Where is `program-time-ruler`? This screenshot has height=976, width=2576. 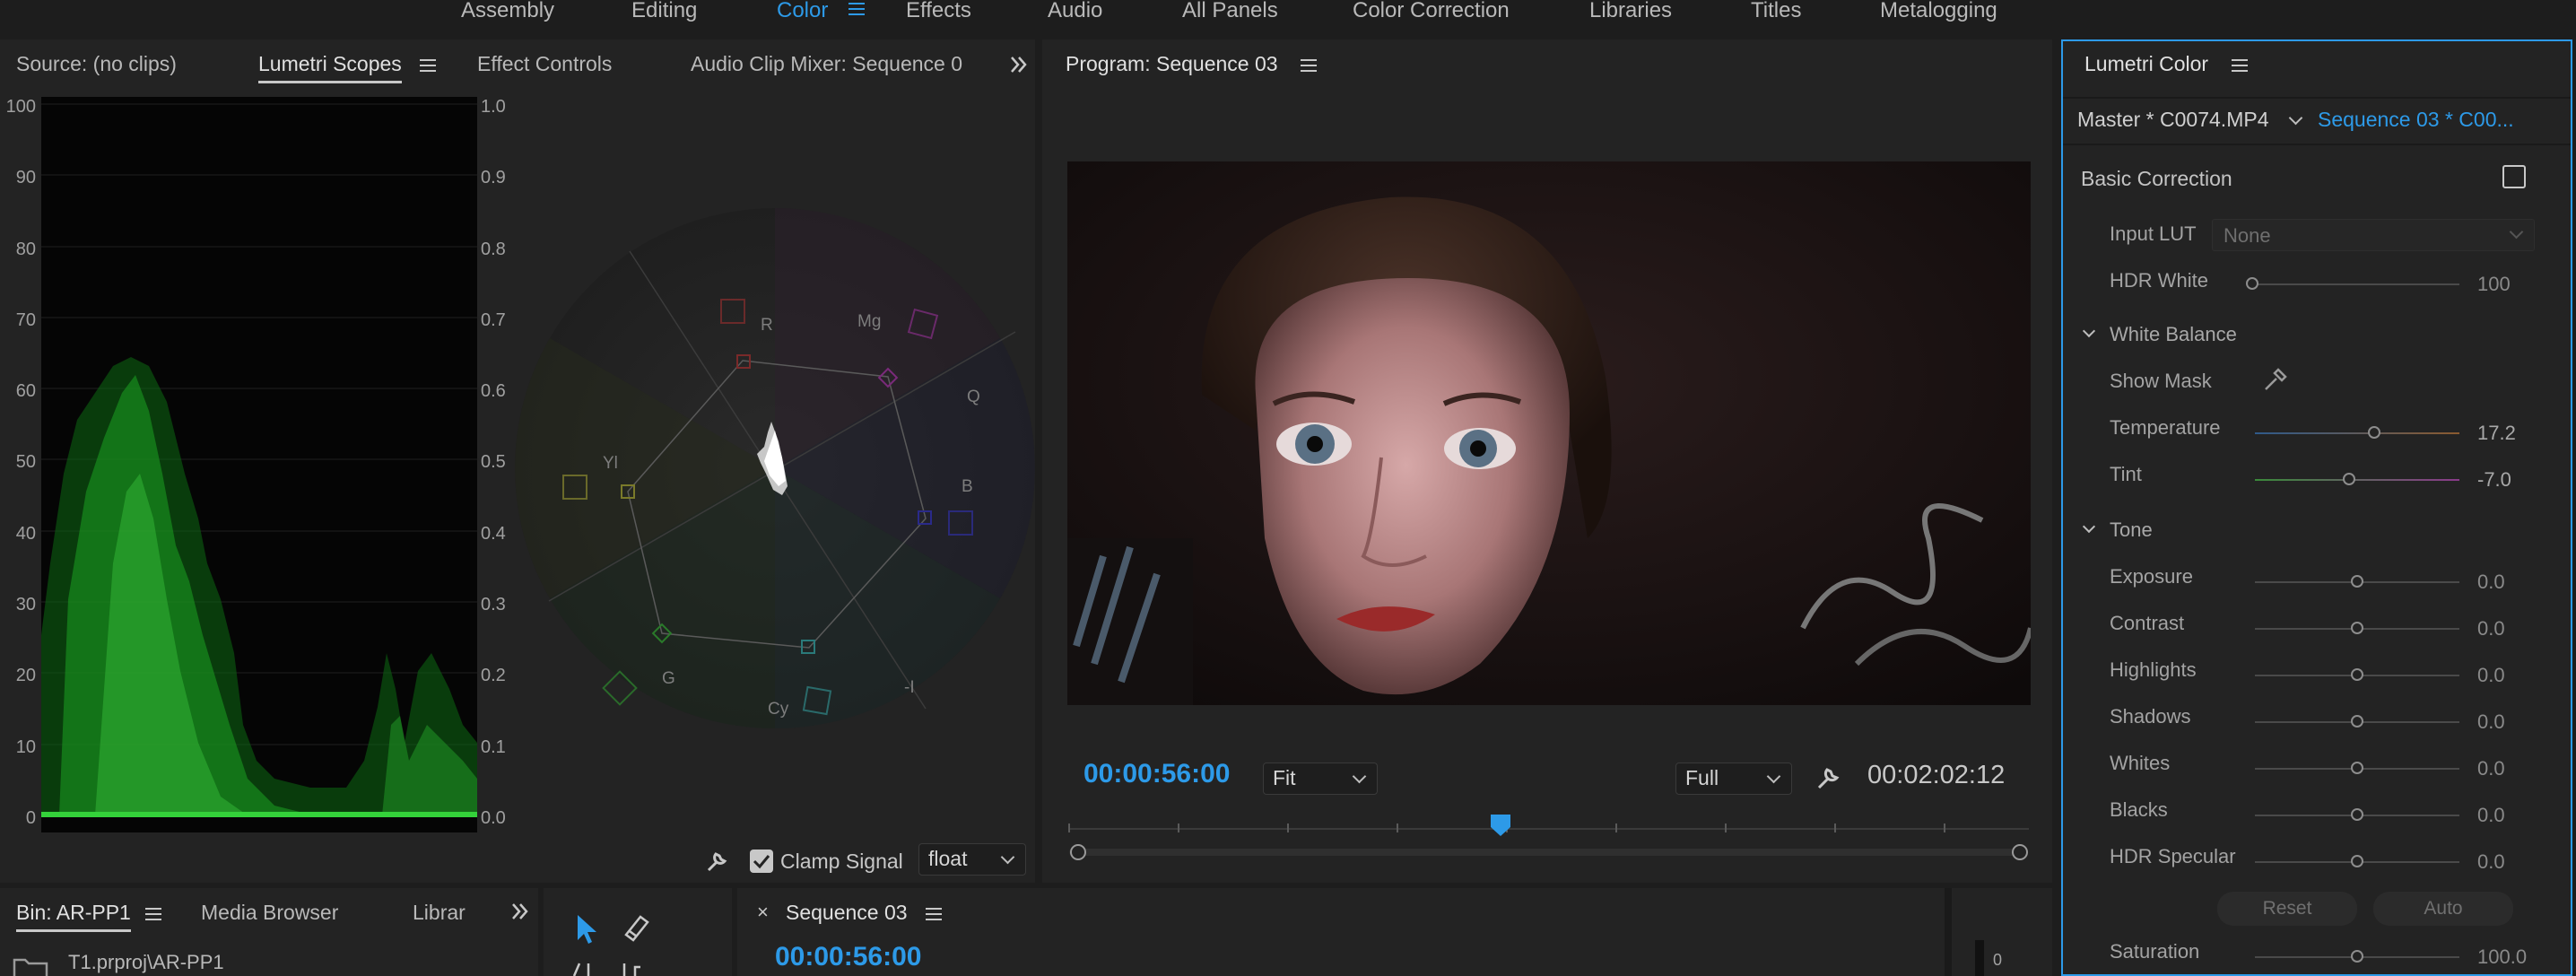 program-time-ruler is located at coordinates (1550, 840).